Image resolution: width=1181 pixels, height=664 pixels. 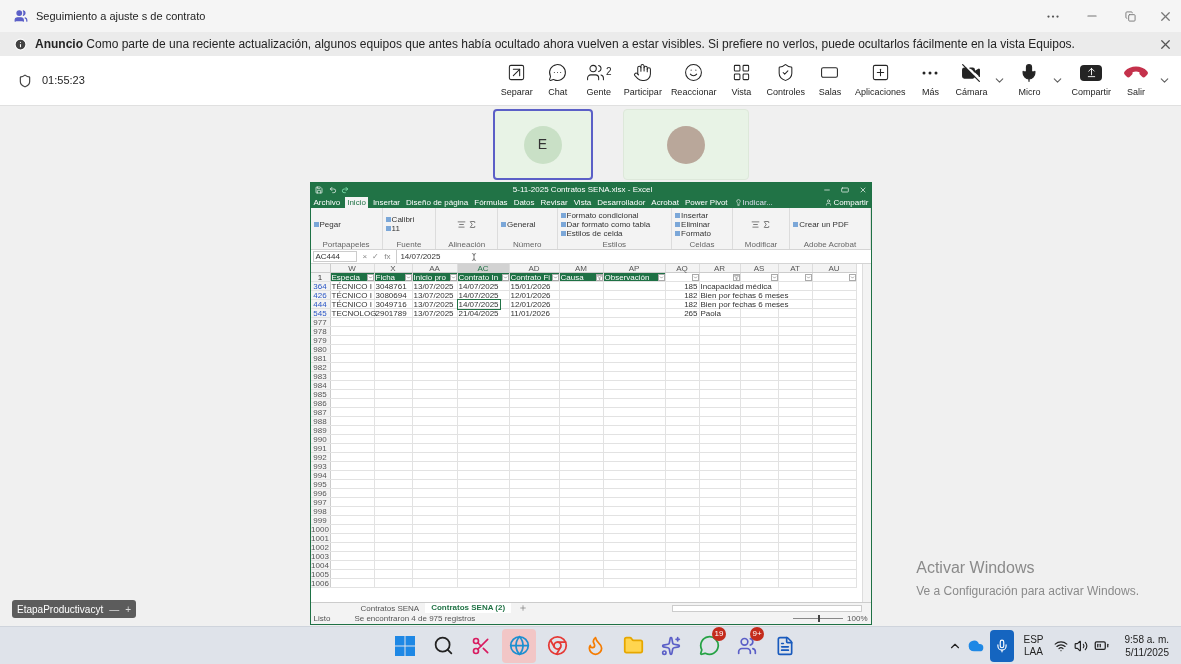 I want to click on ribbon-tab: Inicio, so click(x=356, y=202).